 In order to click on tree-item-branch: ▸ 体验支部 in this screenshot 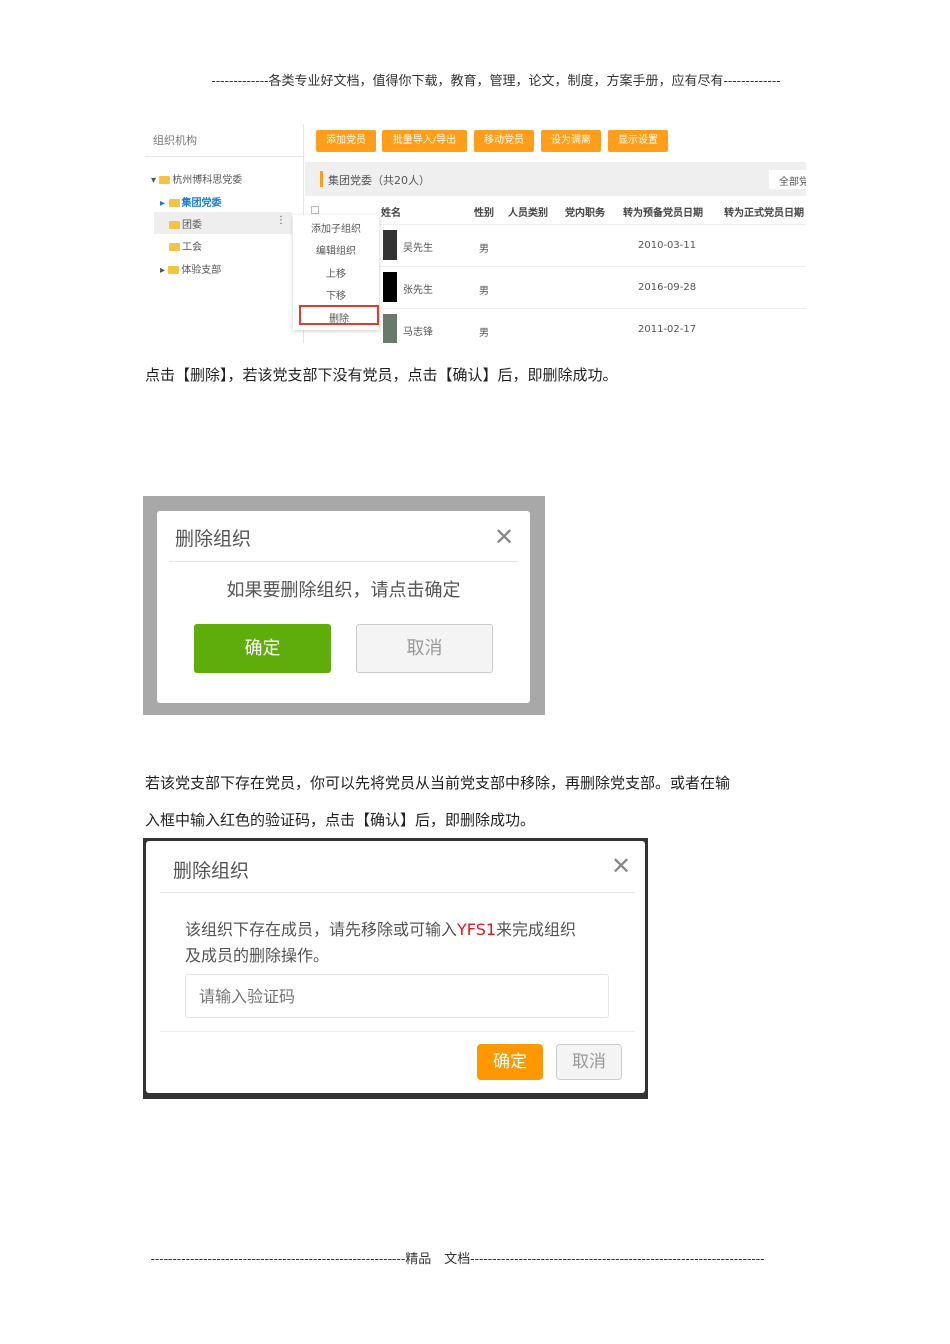, I will do `click(190, 268)`.